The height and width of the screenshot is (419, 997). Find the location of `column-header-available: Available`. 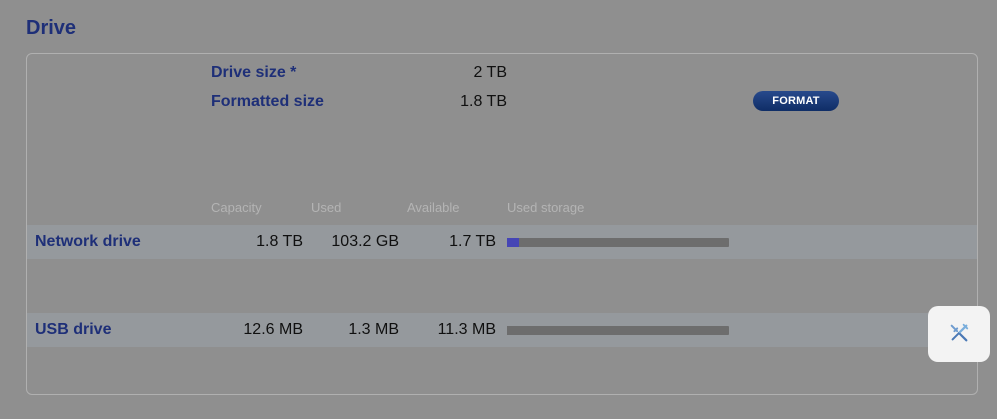

column-header-available: Available is located at coordinates (433, 207).